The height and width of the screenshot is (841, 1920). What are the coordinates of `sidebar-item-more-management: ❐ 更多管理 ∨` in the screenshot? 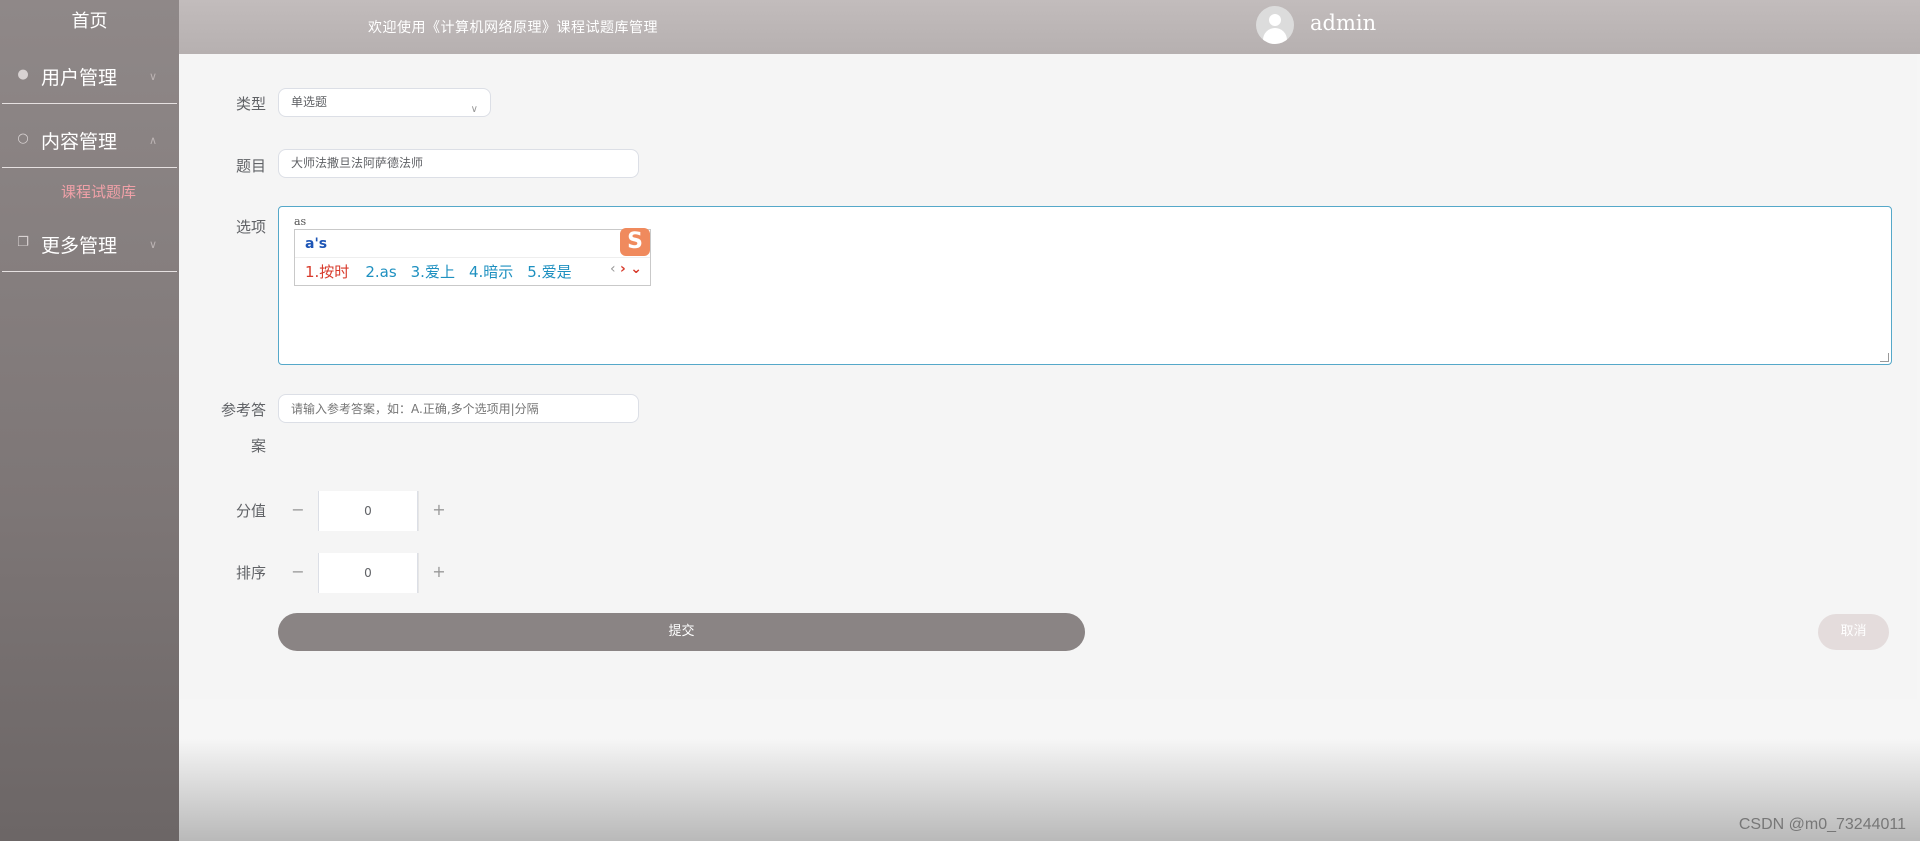 It's located at (89, 245).